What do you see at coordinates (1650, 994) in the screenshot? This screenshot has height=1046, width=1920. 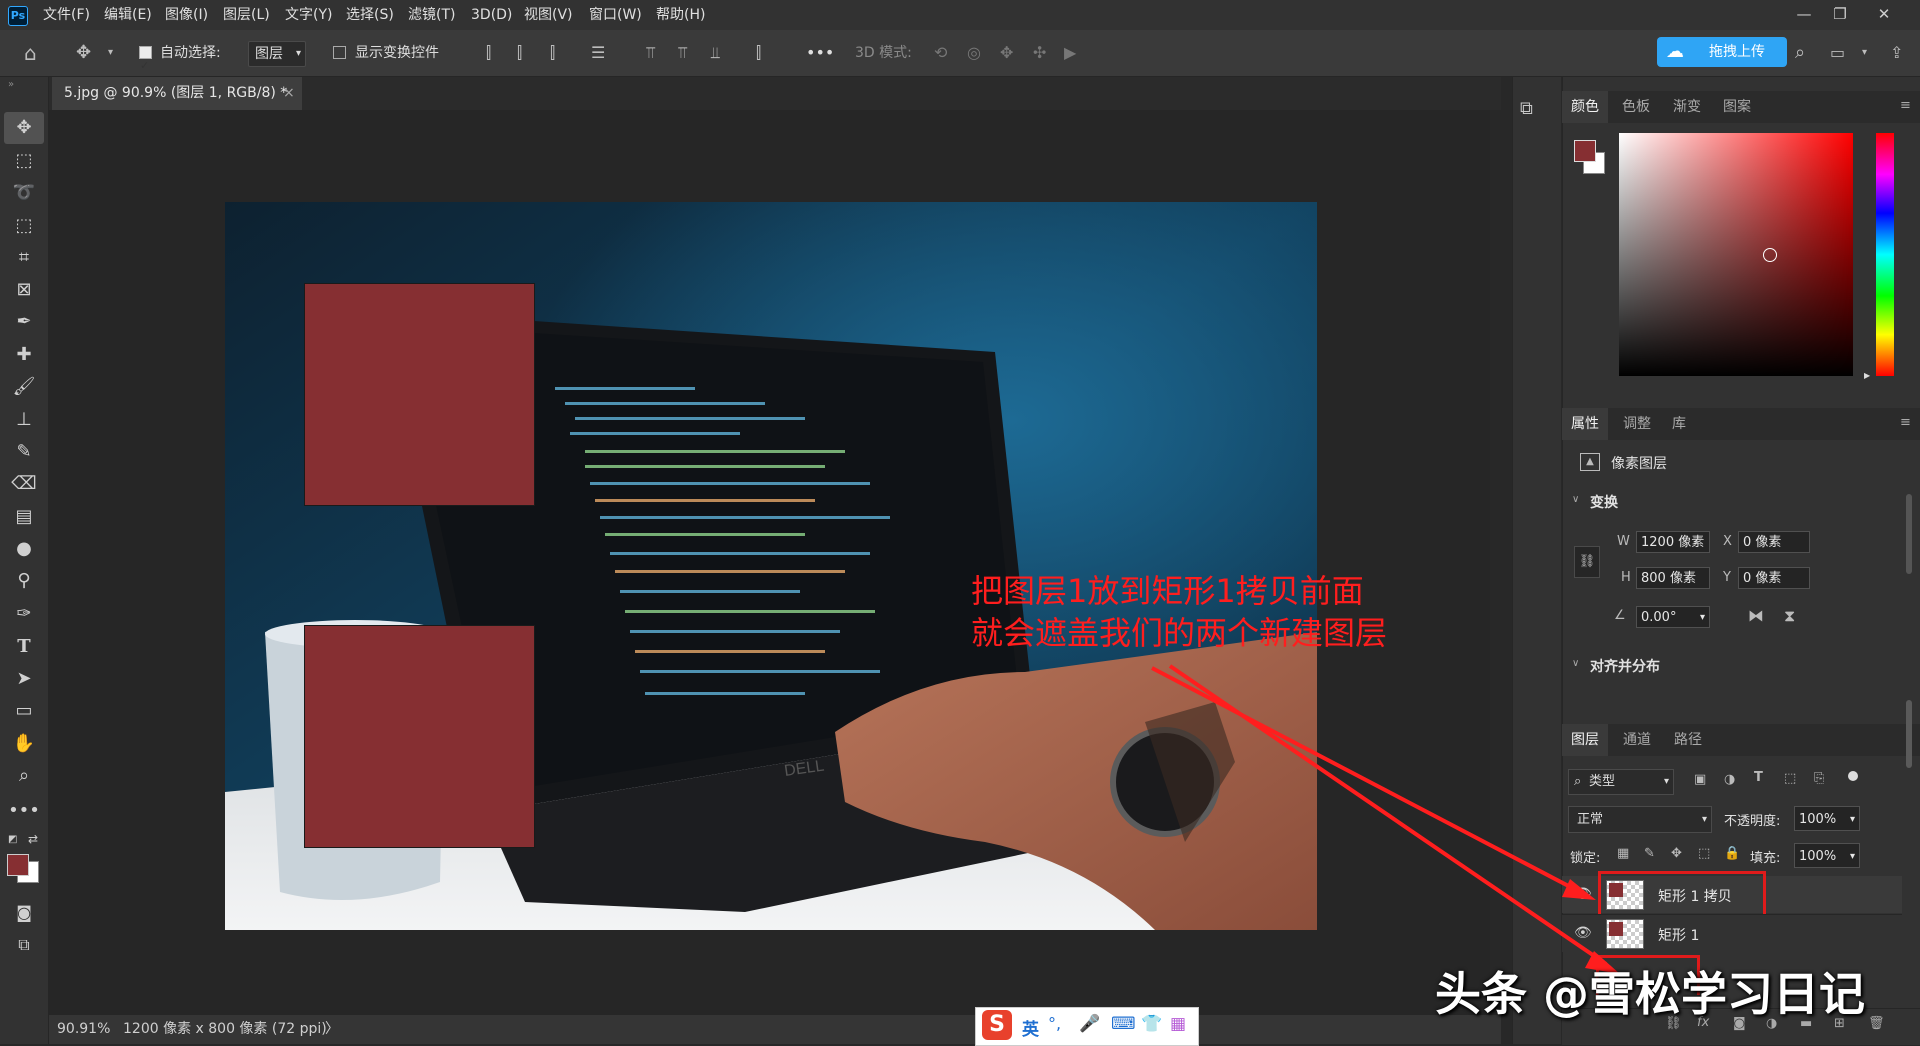 I see `watermark-text: 头条 @雪松学习日记` at bounding box center [1650, 994].